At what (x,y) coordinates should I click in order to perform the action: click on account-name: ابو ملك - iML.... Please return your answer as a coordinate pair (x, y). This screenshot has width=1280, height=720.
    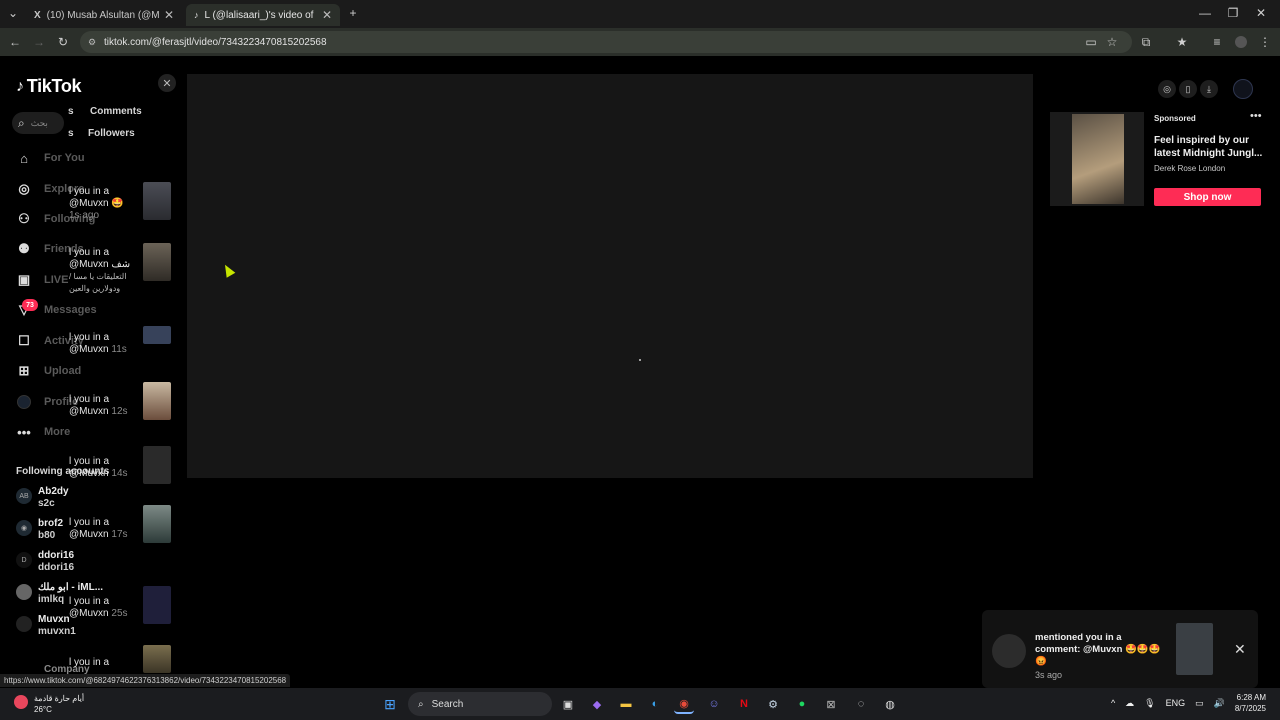
    Looking at the image, I should click on (71, 587).